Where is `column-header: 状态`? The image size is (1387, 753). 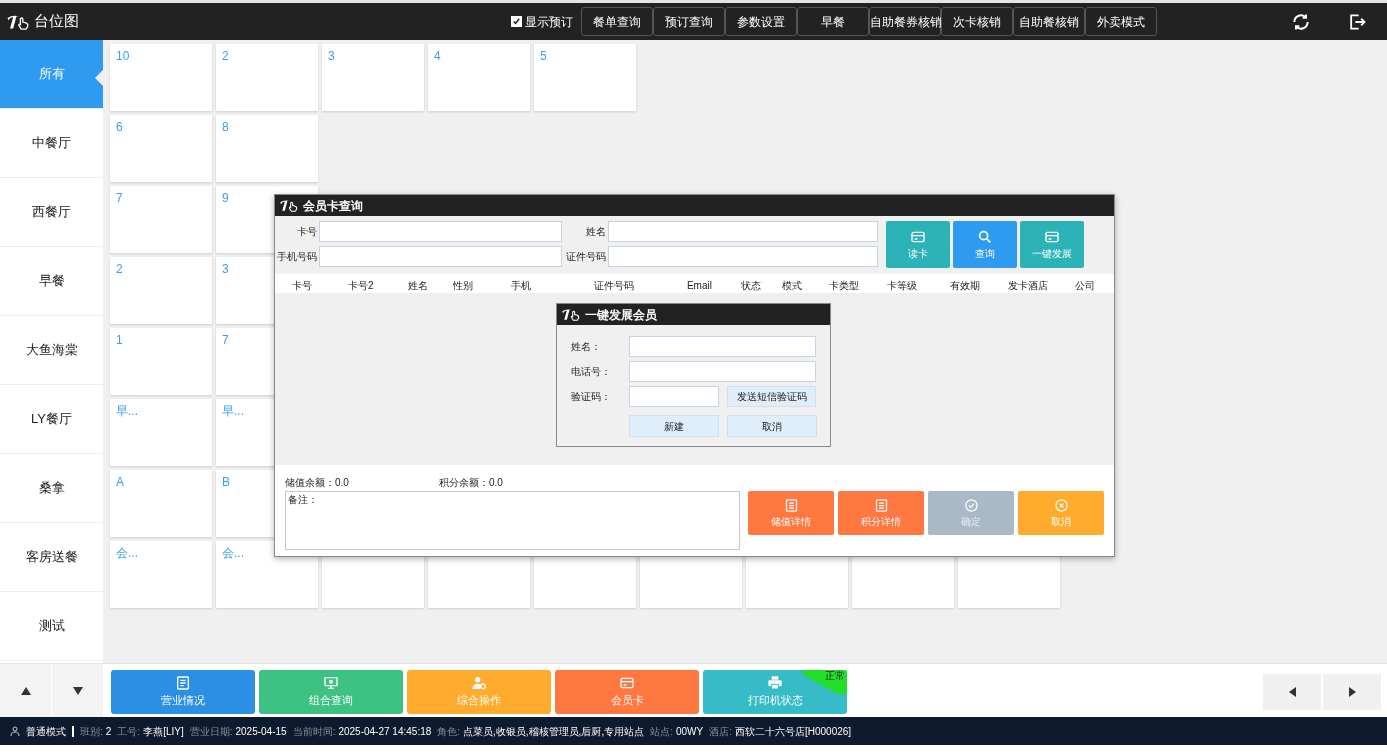 column-header: 状态 is located at coordinates (751, 285).